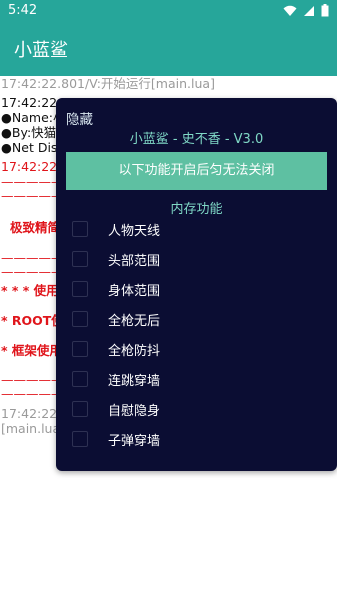 The width and height of the screenshot is (337, 600). Describe the element at coordinates (29, 132) in the screenshot. I see `log-line: ●By:快猫` at that location.